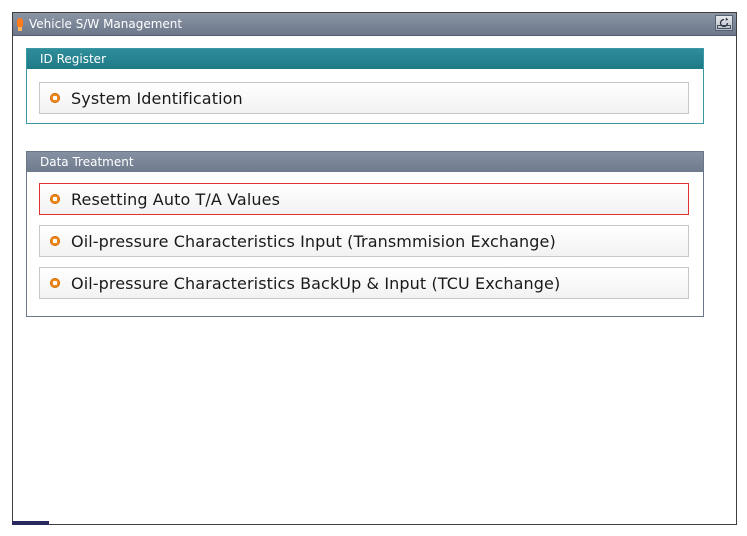 This screenshot has height=536, width=747. I want to click on id-register-header: ID Register, so click(365, 59).